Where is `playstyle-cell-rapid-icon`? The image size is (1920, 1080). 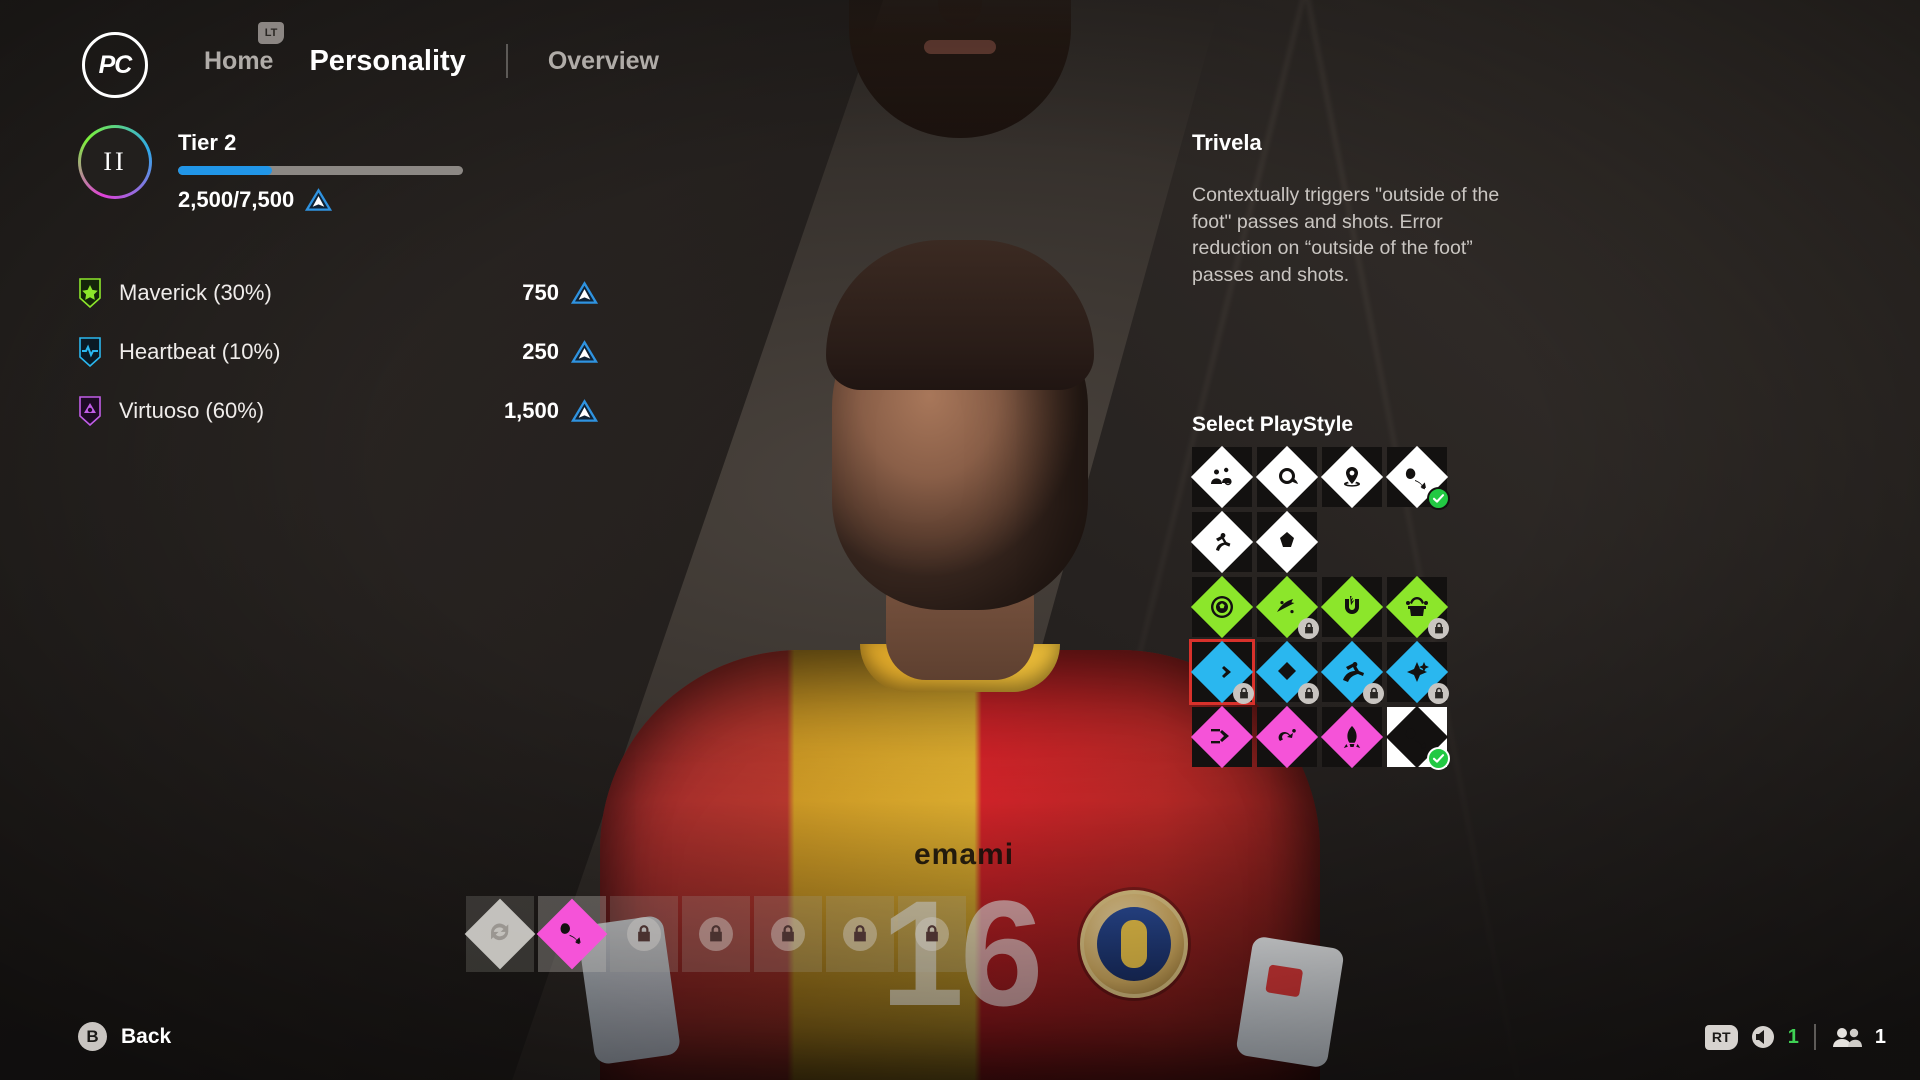 playstyle-cell-rapid-icon is located at coordinates (1222, 737).